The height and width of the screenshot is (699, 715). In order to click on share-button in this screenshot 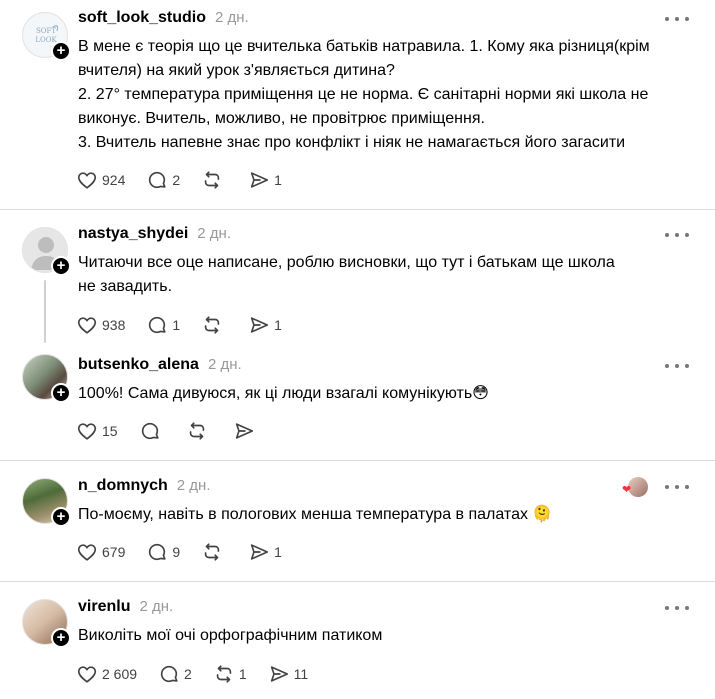, I will do `click(246, 431)`.